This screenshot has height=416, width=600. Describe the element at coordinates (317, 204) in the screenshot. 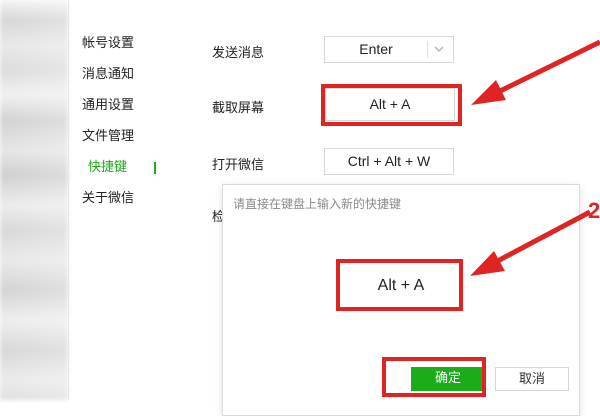

I see `dialog-hint-text: 请直接在键盘上输入新的快捷键` at that location.